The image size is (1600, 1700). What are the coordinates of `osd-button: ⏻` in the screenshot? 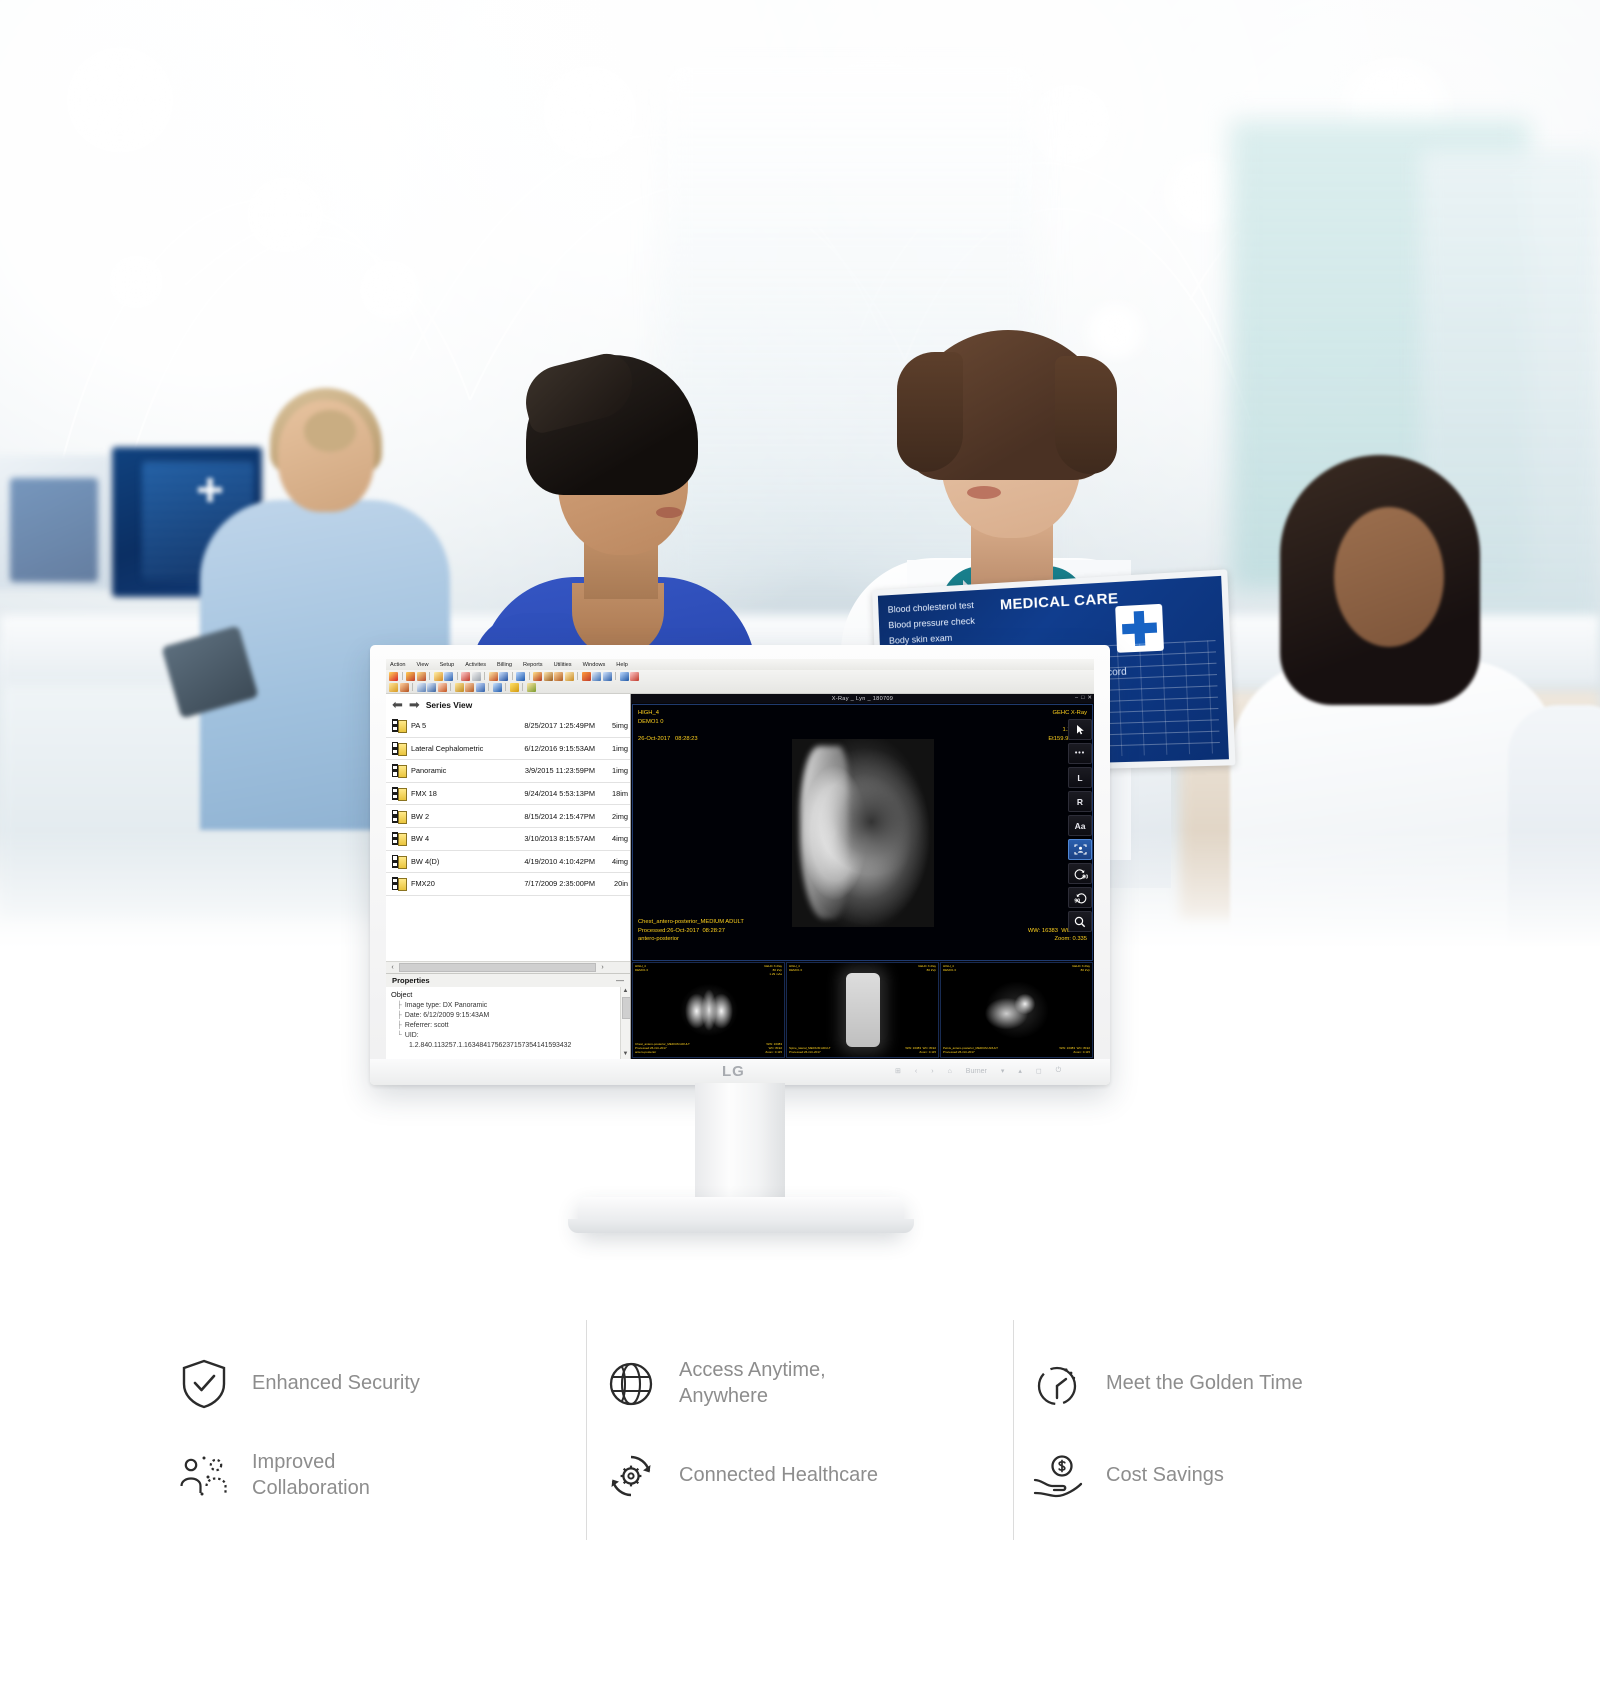 It's located at (1059, 1071).